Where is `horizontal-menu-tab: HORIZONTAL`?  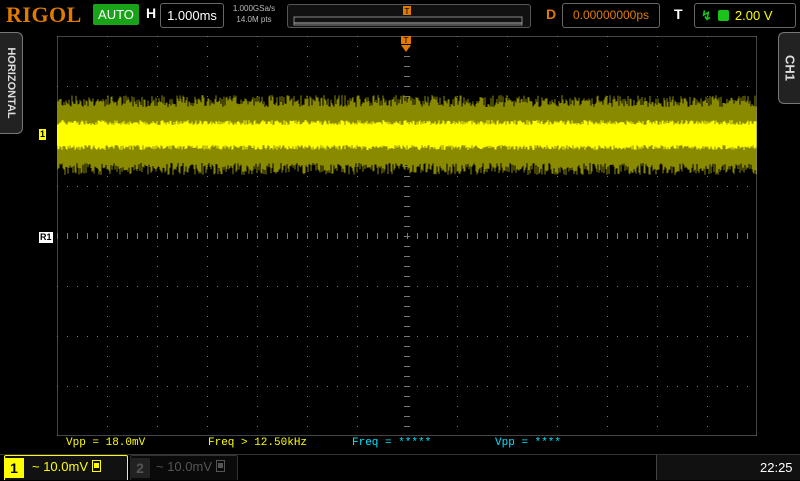
horizontal-menu-tab: HORIZONTAL is located at coordinates (11, 83).